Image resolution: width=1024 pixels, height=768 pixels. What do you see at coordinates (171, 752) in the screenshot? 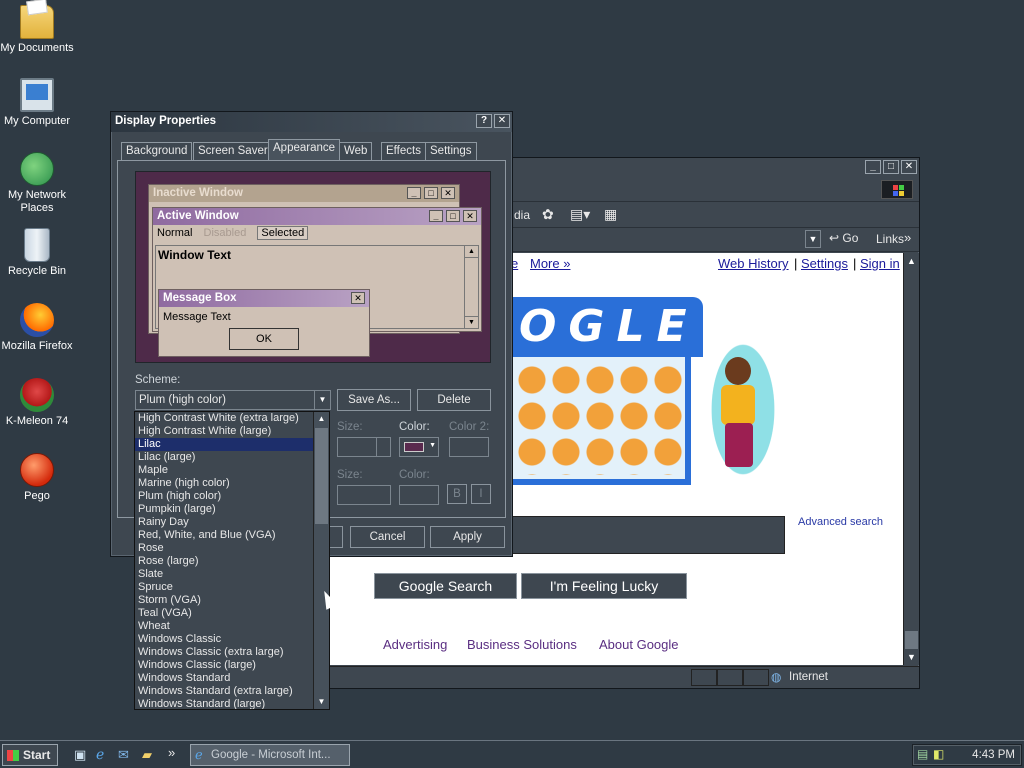
I see `quick-launch-chevron-icon: »` at bounding box center [171, 752].